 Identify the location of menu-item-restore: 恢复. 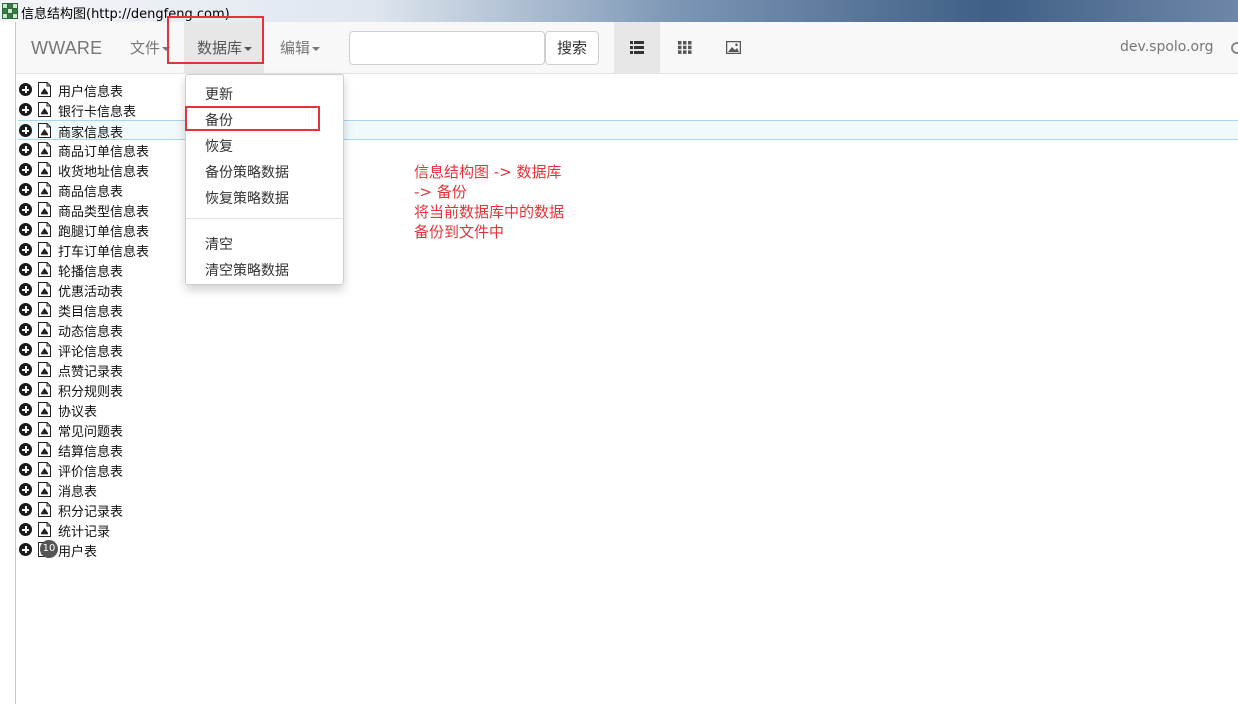
(219, 146).